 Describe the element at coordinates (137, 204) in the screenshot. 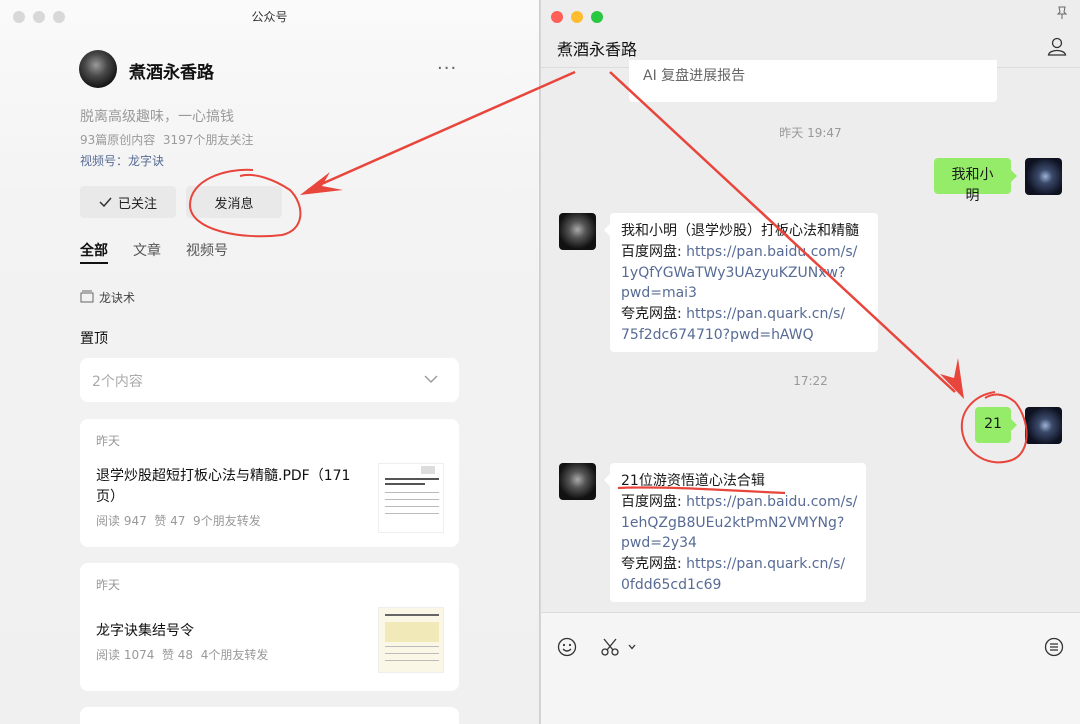

I see `followed-label: 已关注` at that location.